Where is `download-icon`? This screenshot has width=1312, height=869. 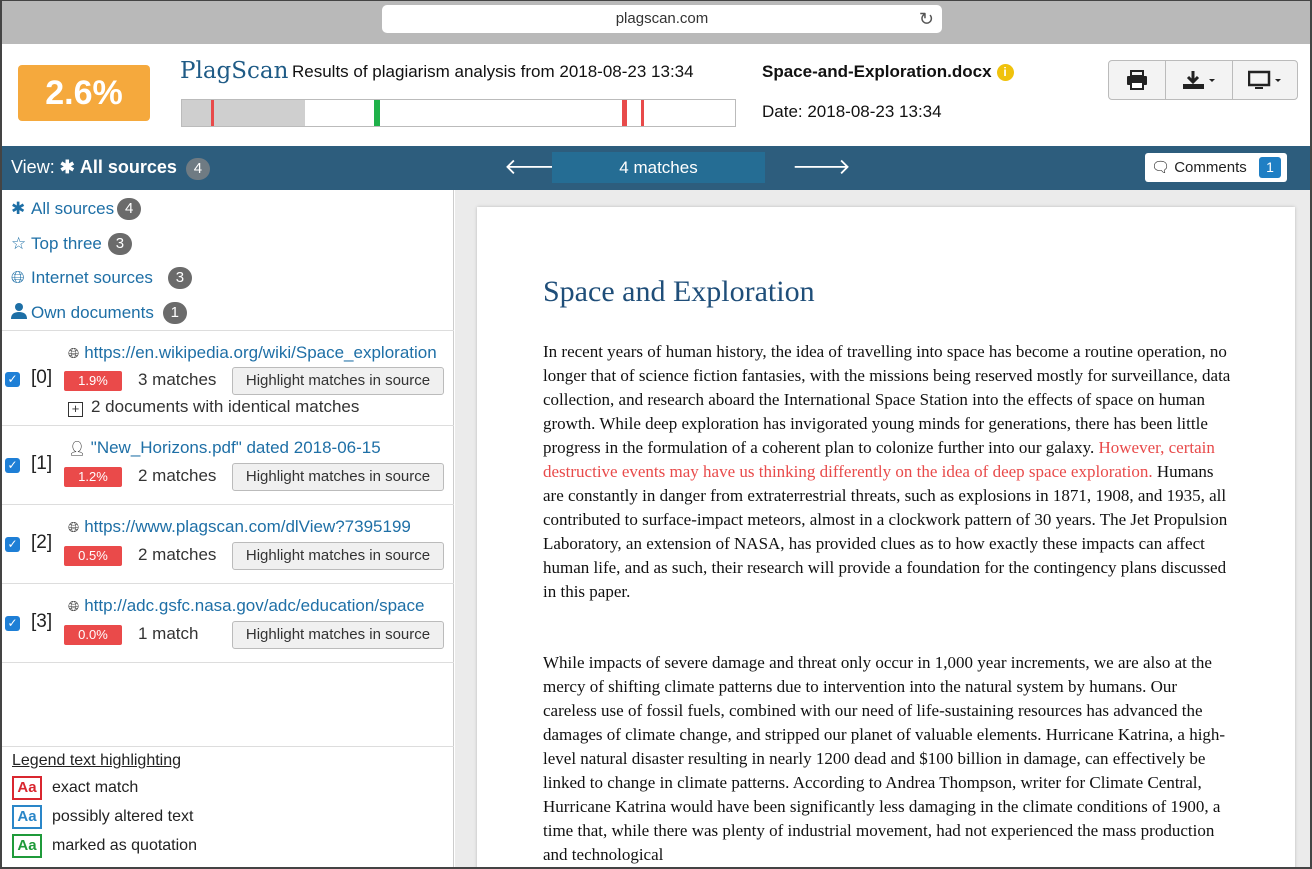 download-icon is located at coordinates (1199, 80).